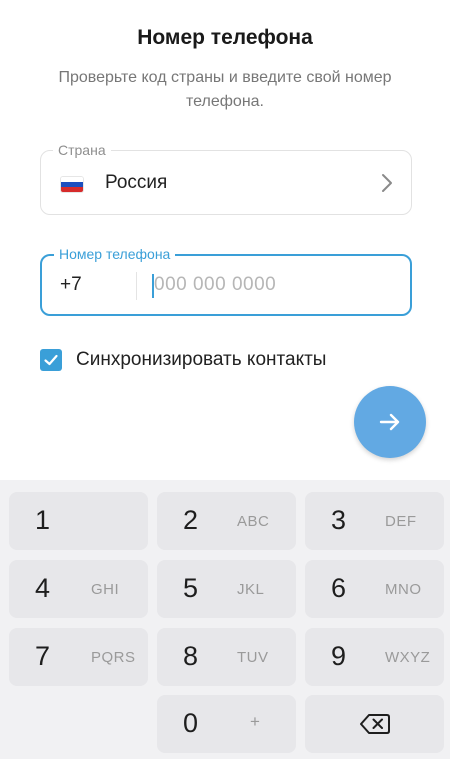  I want to click on country-field-label: Страна, so click(82, 150).